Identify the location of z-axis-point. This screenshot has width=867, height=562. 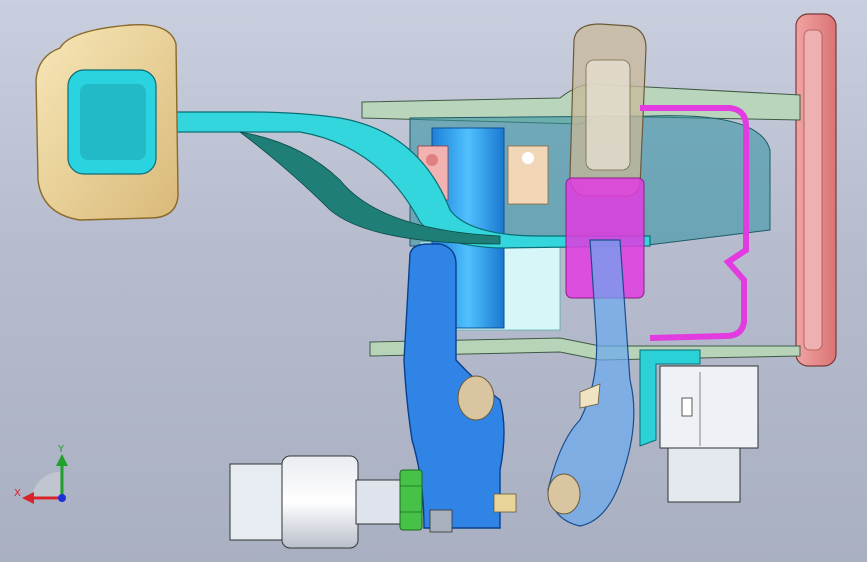
(62, 498).